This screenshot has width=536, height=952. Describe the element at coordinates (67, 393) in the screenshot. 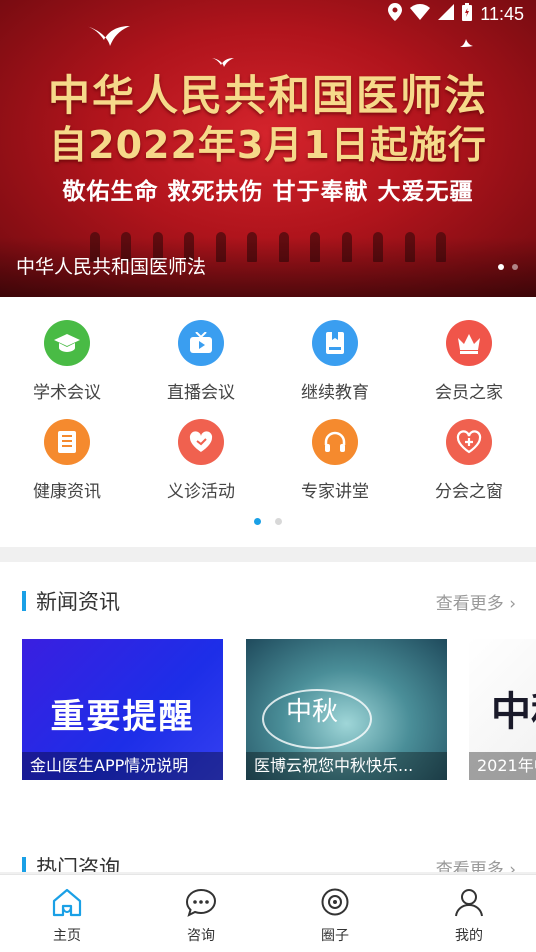

I see `menu-label: 学术会议` at that location.